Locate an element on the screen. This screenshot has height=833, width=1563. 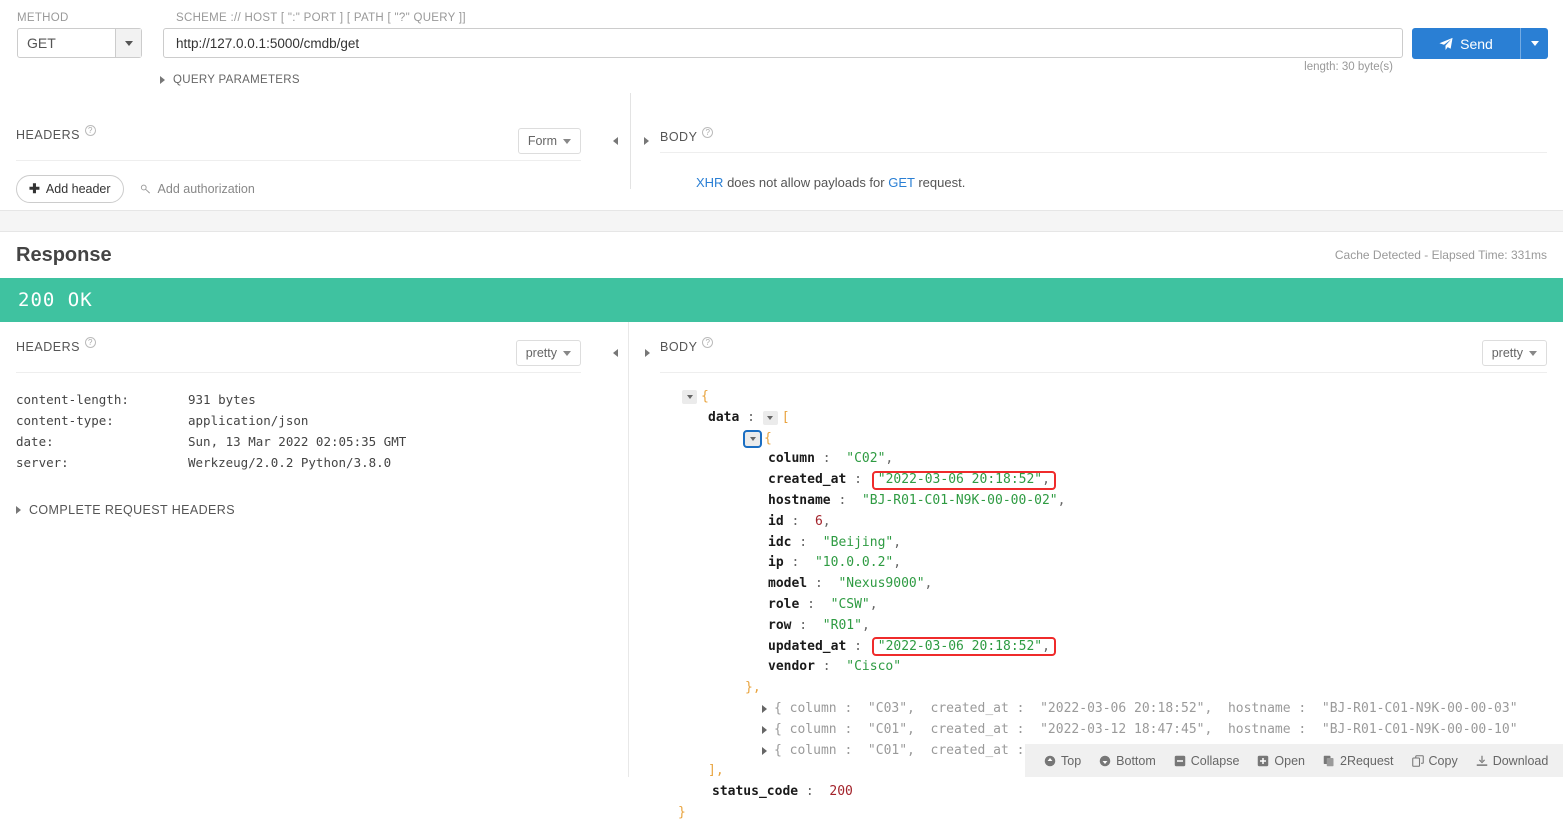
json-object-close-line: }, is located at coordinates (1103, 688).